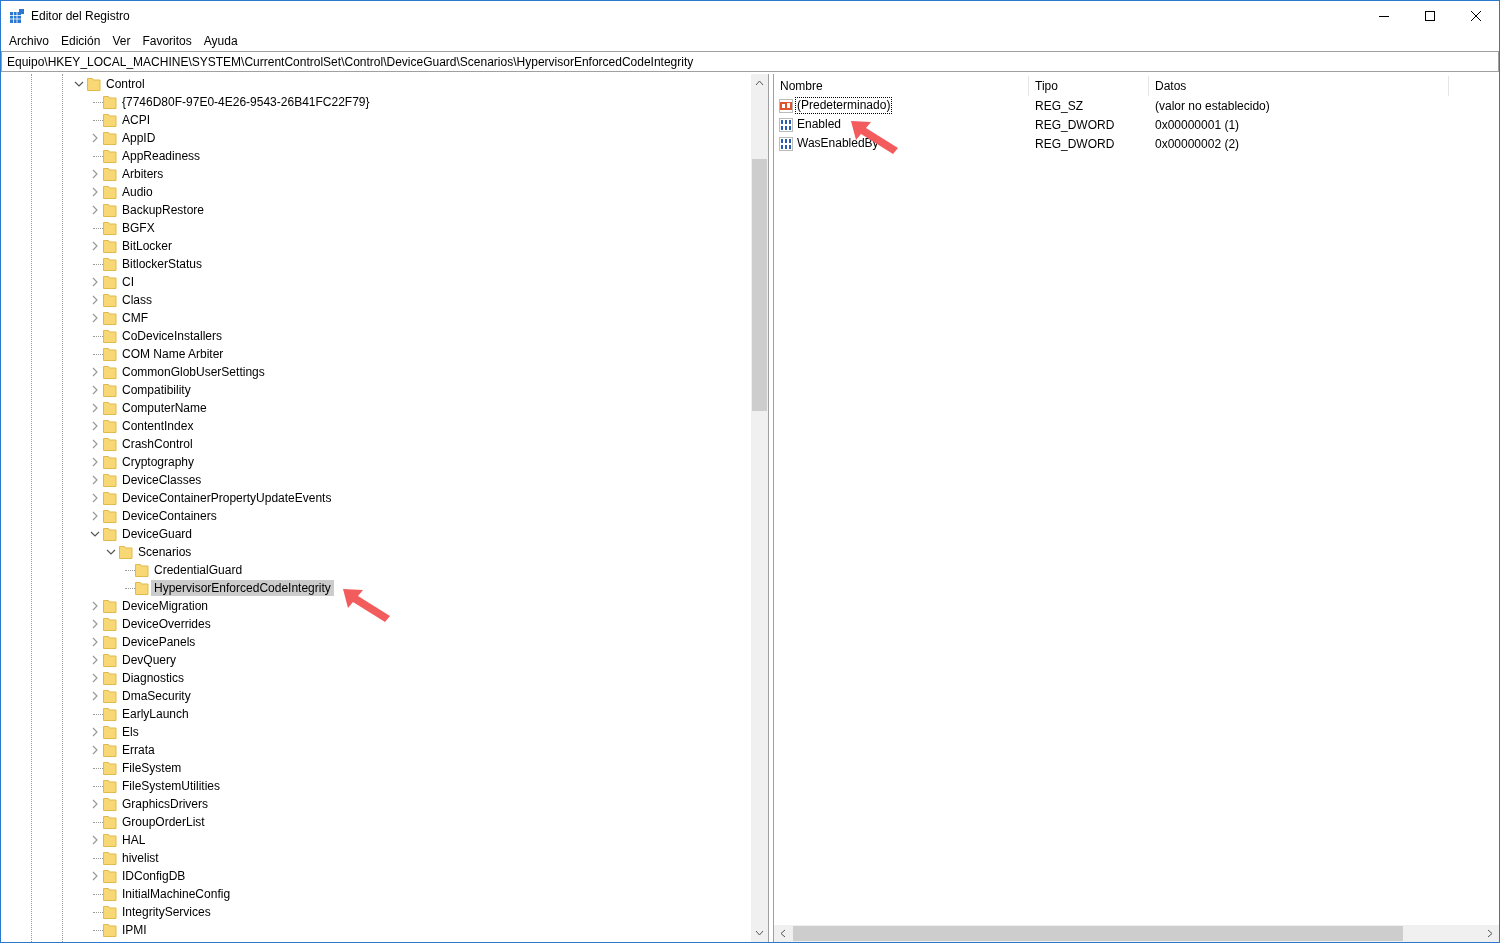 This screenshot has width=1500, height=943. Describe the element at coordinates (134, 840) in the screenshot. I see `tree-item: HAL` at that location.